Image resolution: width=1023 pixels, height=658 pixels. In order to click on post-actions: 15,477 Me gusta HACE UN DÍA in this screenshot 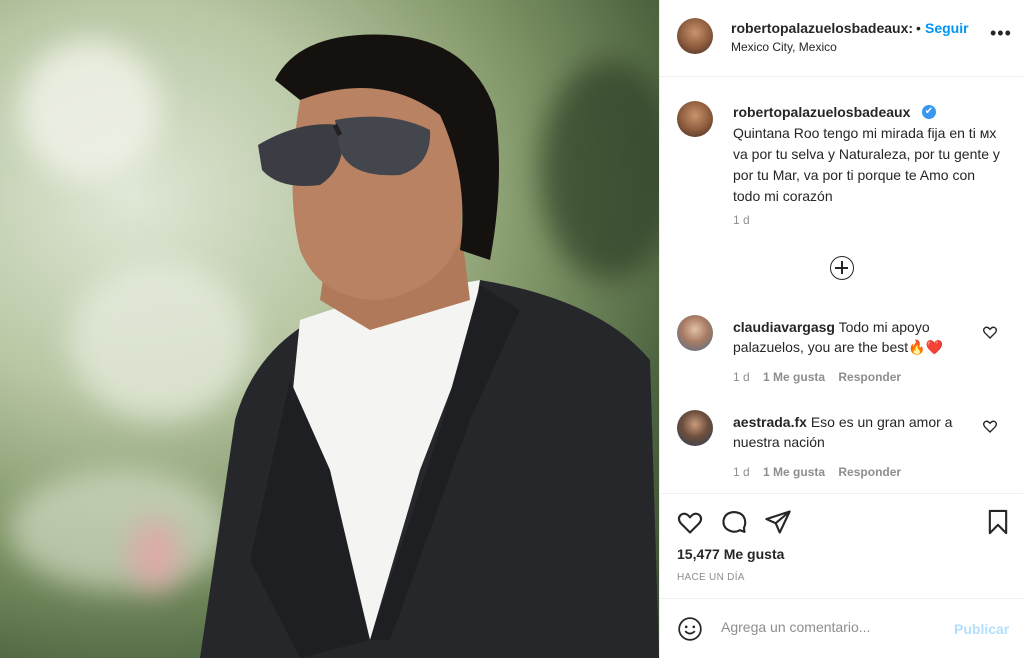, I will do `click(841, 545)`.